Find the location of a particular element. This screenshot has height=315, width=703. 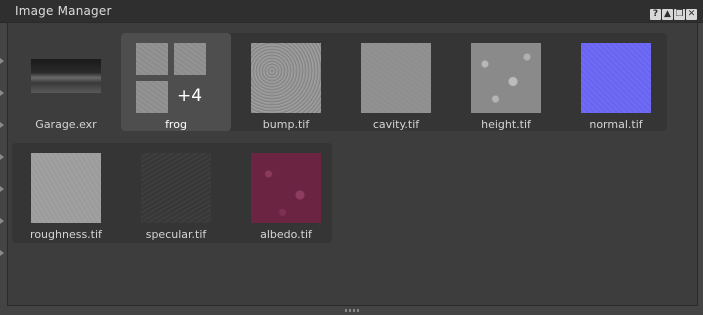

image-tile-normal: normal.tif is located at coordinates (616, 82).